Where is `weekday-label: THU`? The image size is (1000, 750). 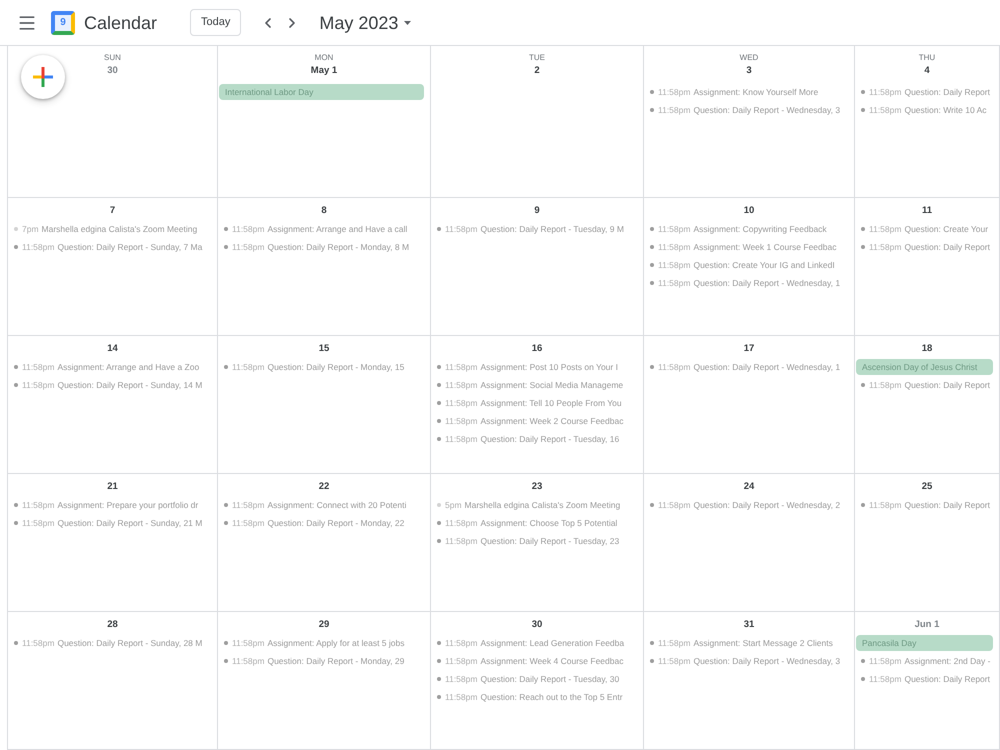
weekday-label: THU is located at coordinates (927, 58).